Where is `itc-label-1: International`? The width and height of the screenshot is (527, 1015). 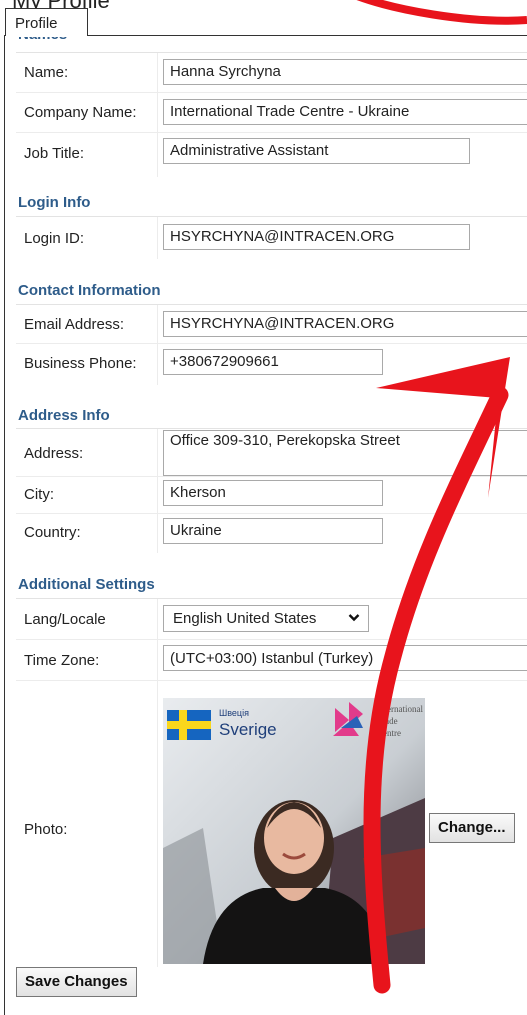 itc-label-1: International is located at coordinates (400, 709).